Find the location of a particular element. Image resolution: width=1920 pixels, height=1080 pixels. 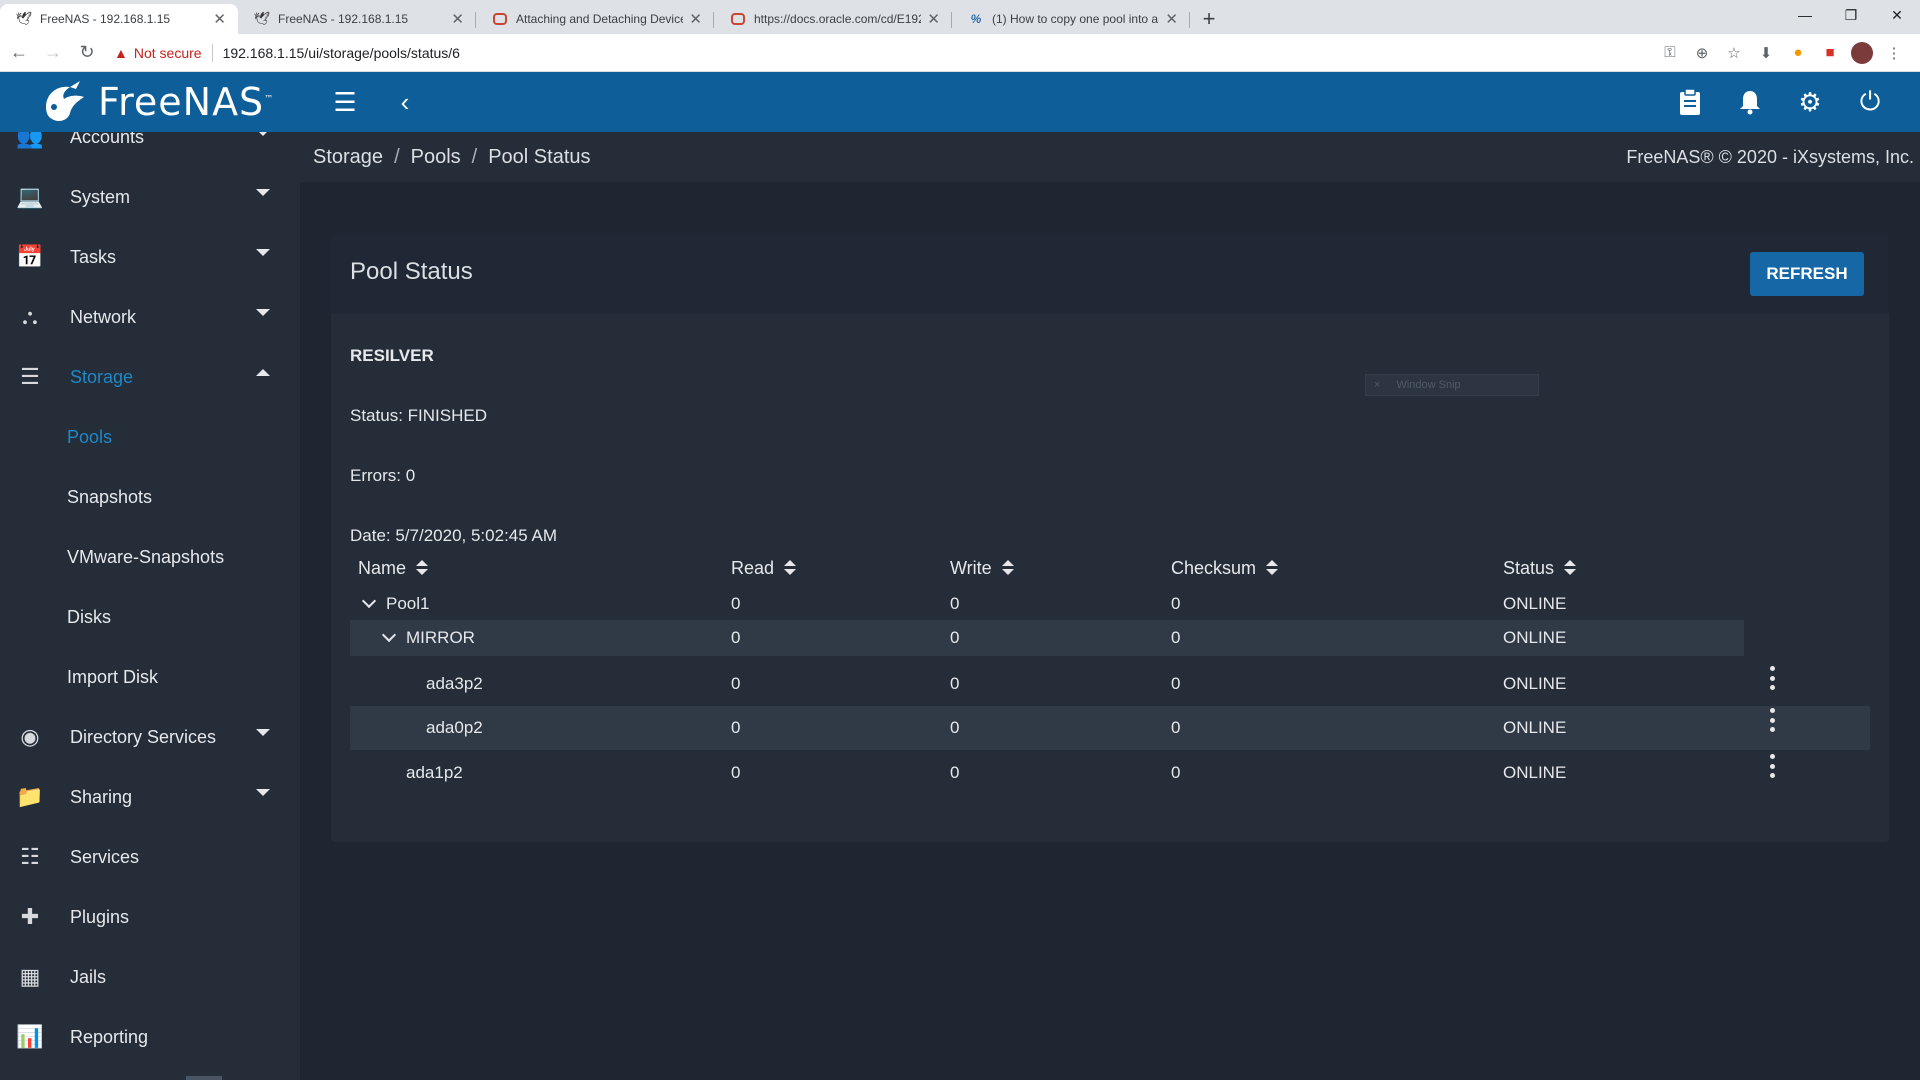

browser-tab: % (1) How to copy one pool into an ✕ is located at coordinates (1071, 19).